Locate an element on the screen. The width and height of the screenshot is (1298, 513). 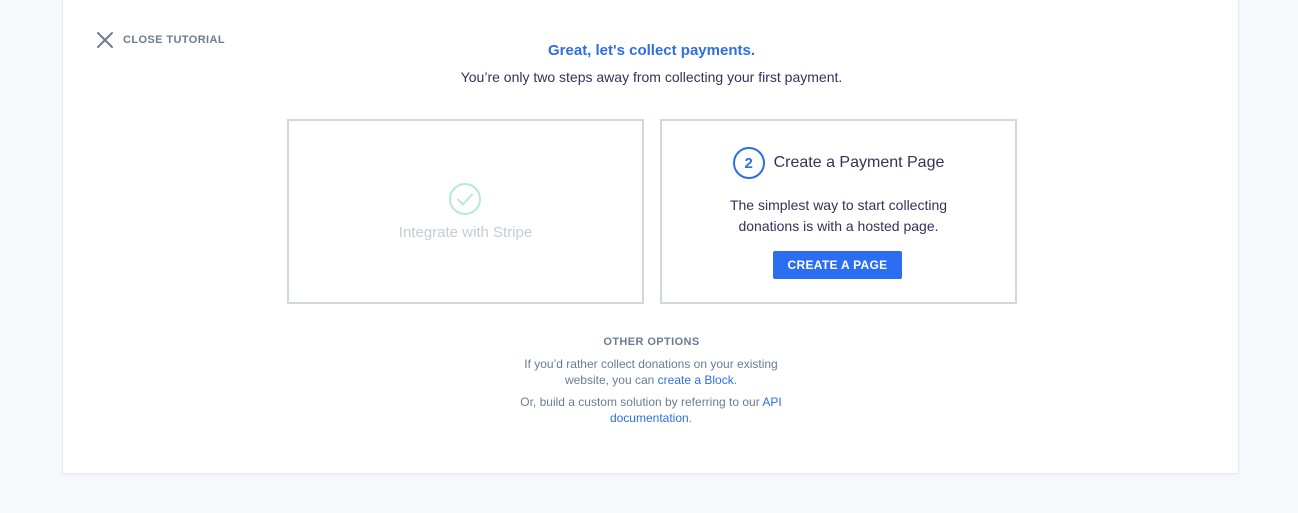
step-integrate-stripe: Integrate with Stripe is located at coordinates (465, 211).